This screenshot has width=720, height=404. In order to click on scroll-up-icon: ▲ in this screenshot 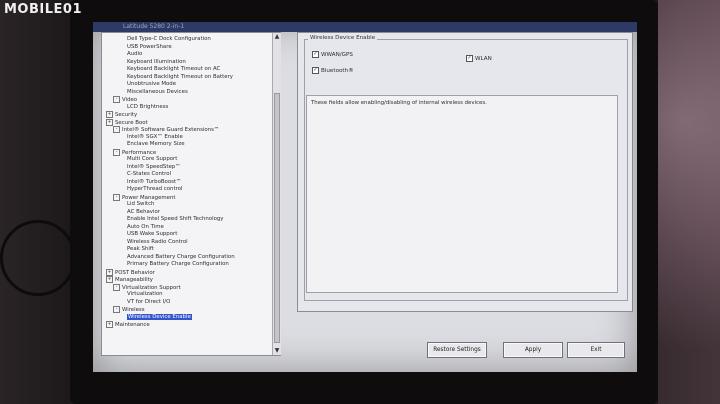, I will do `click(277, 37)`.